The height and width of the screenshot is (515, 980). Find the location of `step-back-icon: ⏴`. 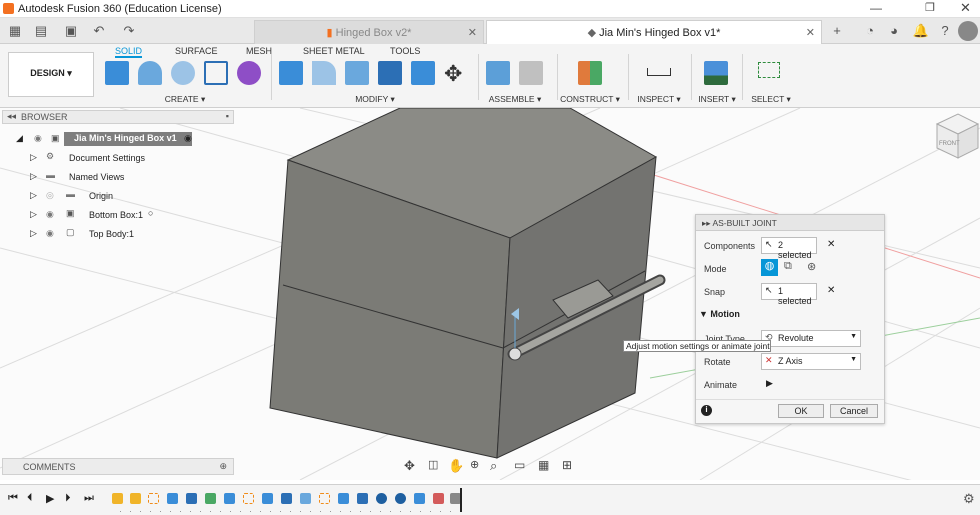

step-back-icon: ⏴ is located at coordinates (30, 498).